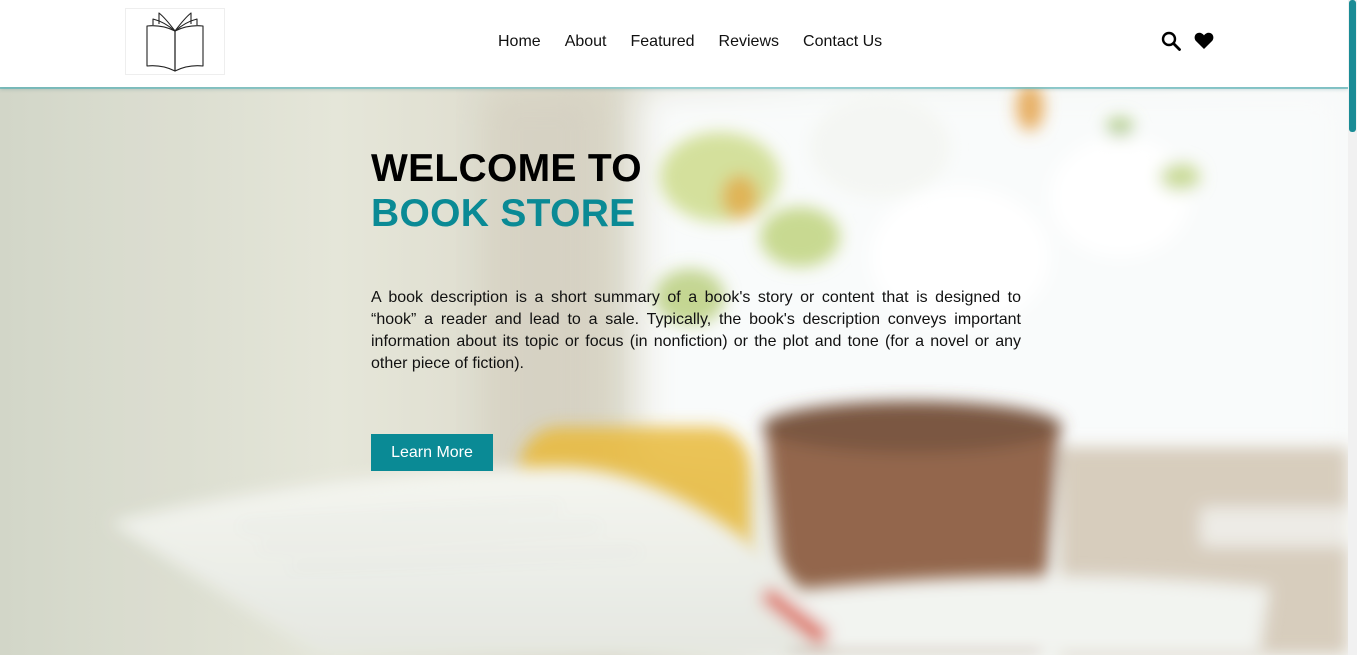 This screenshot has height=655, width=1357. What do you see at coordinates (519, 42) in the screenshot?
I see `nav-home-link: Home` at bounding box center [519, 42].